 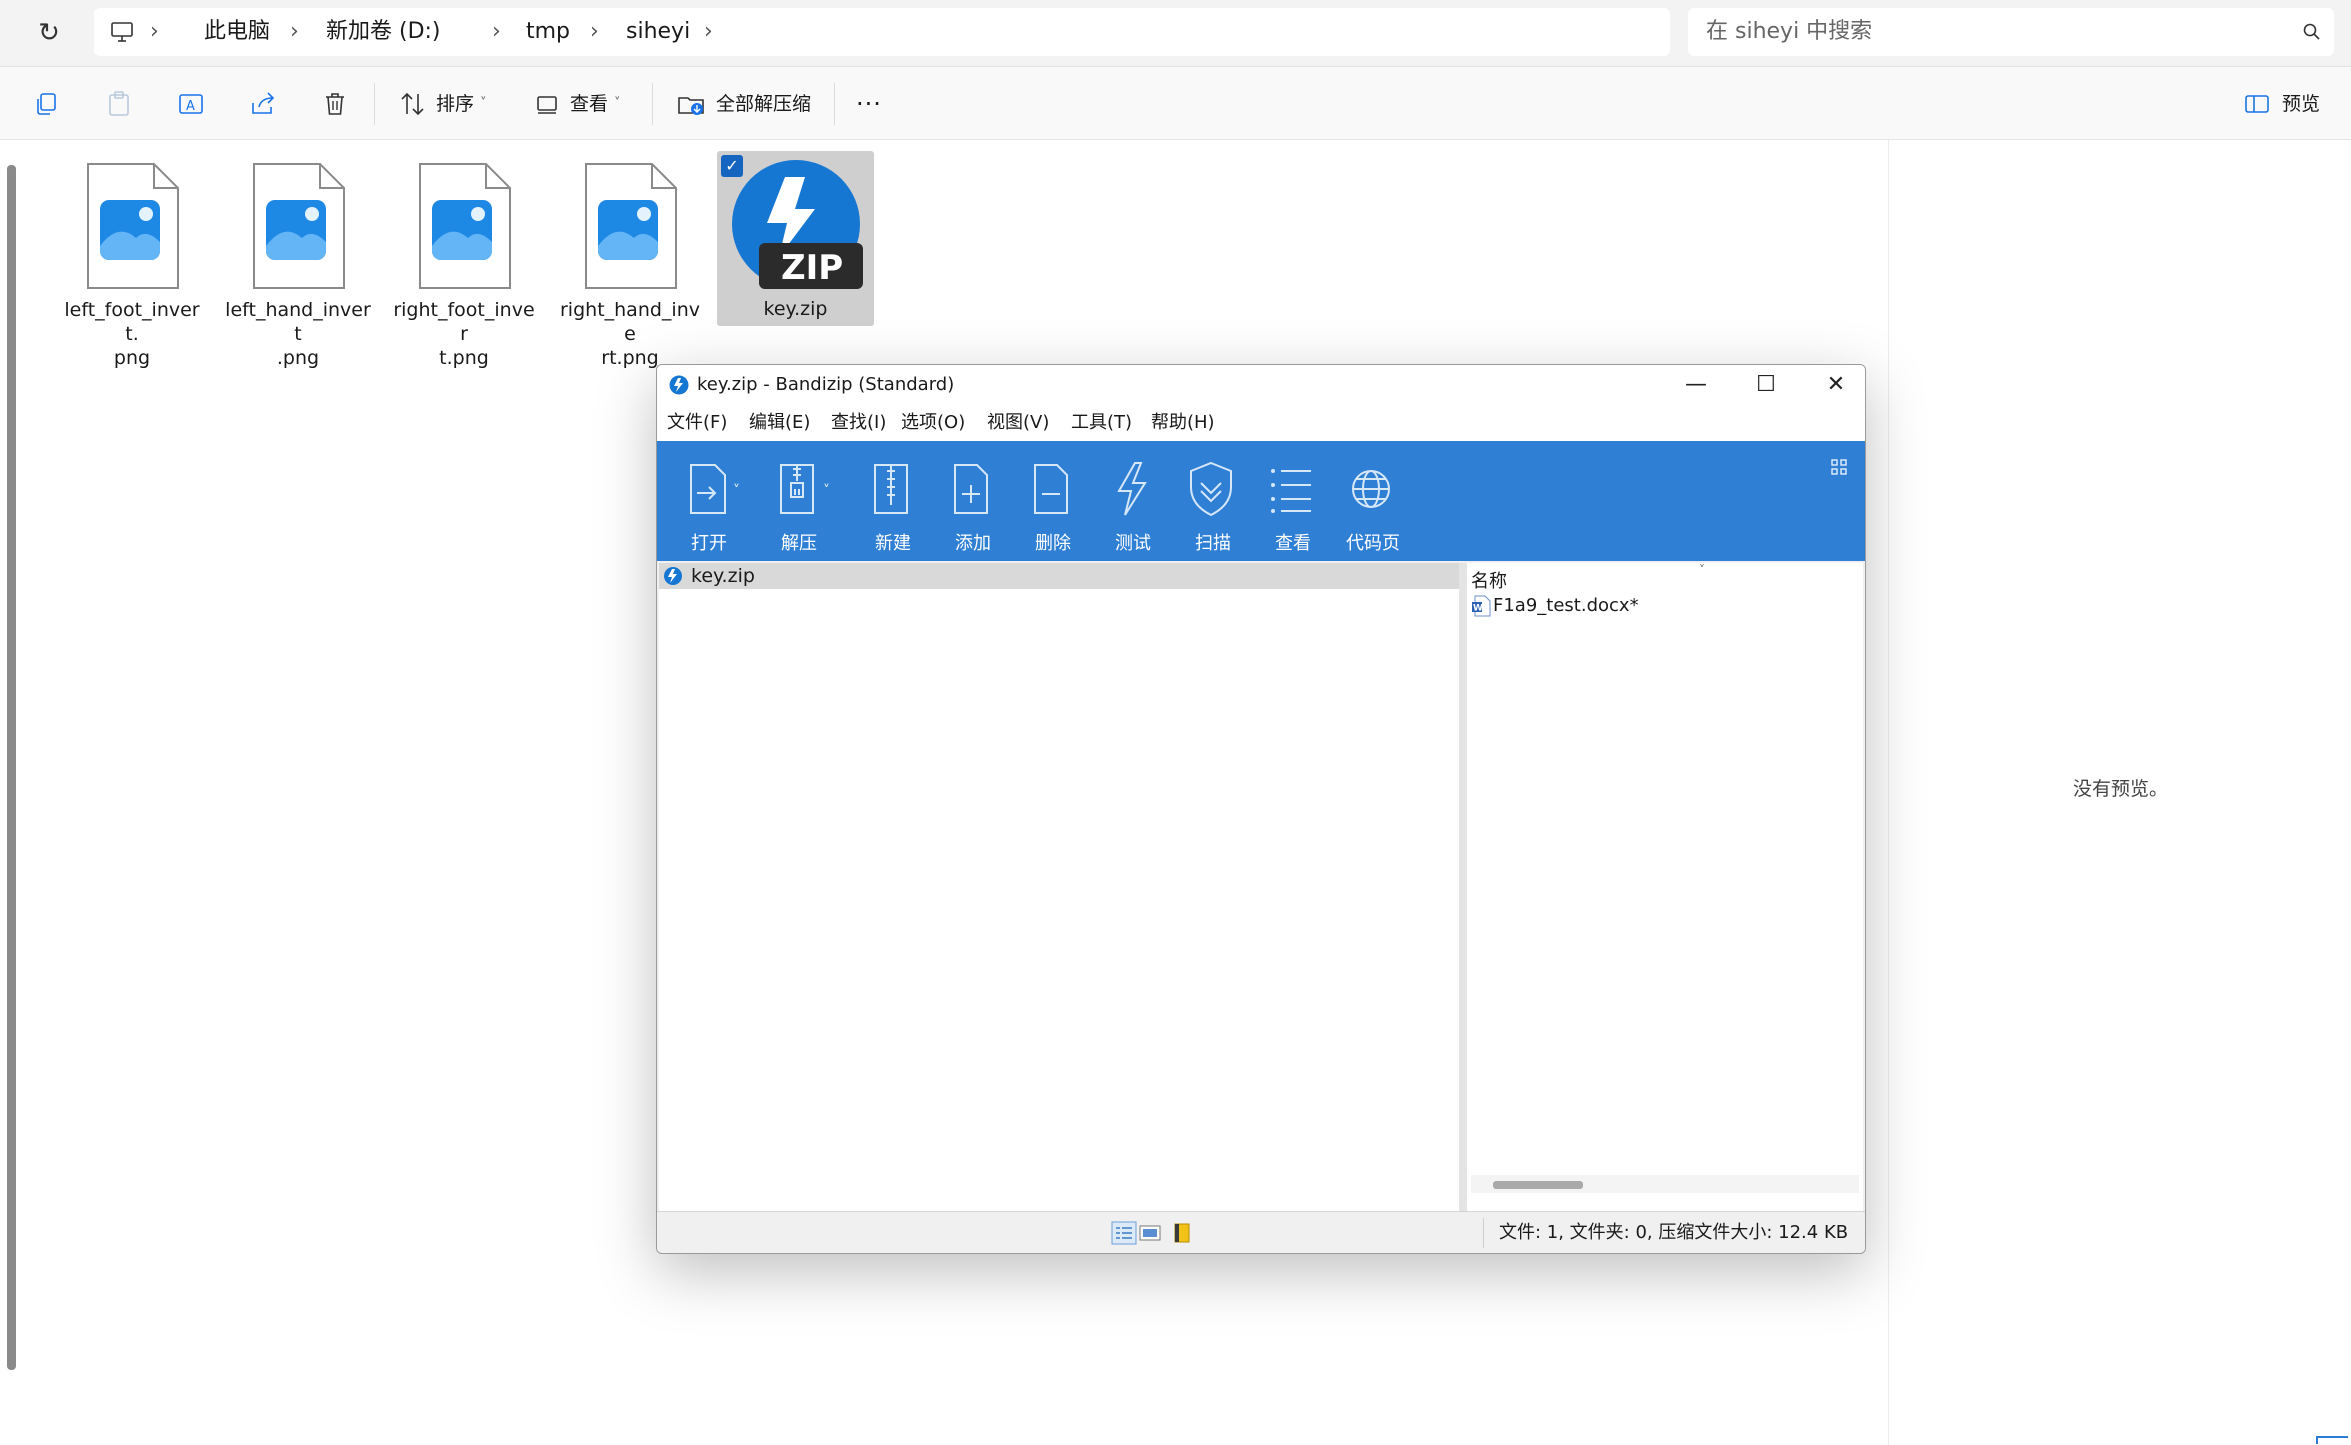 I want to click on title-bar: key.zip - Bandizip (Standard) — ☐ ✕, so click(x=1261, y=385).